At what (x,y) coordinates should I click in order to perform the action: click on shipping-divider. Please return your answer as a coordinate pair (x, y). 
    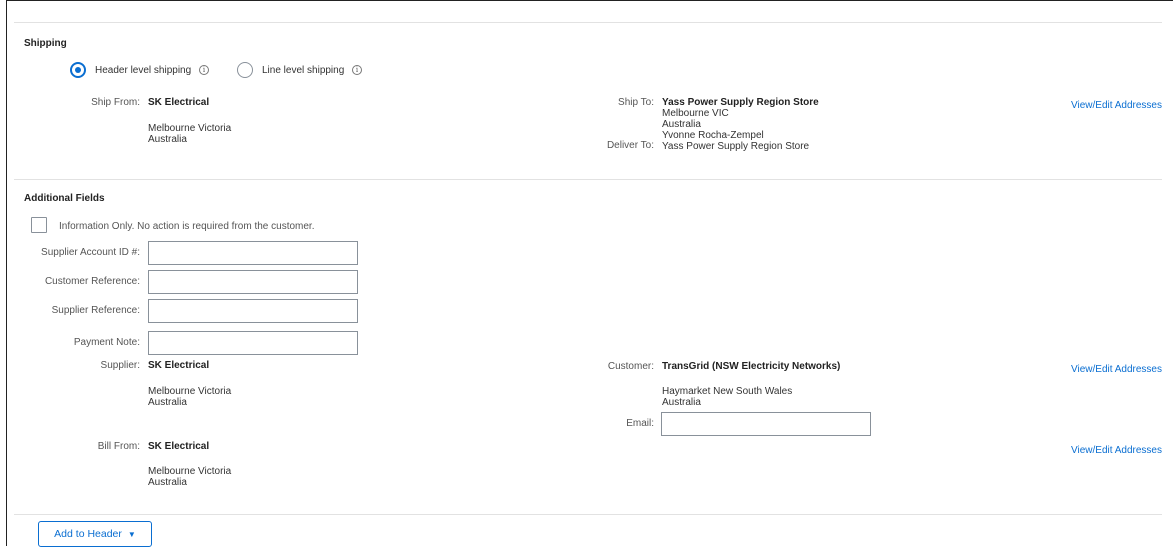
    Looking at the image, I should click on (588, 179).